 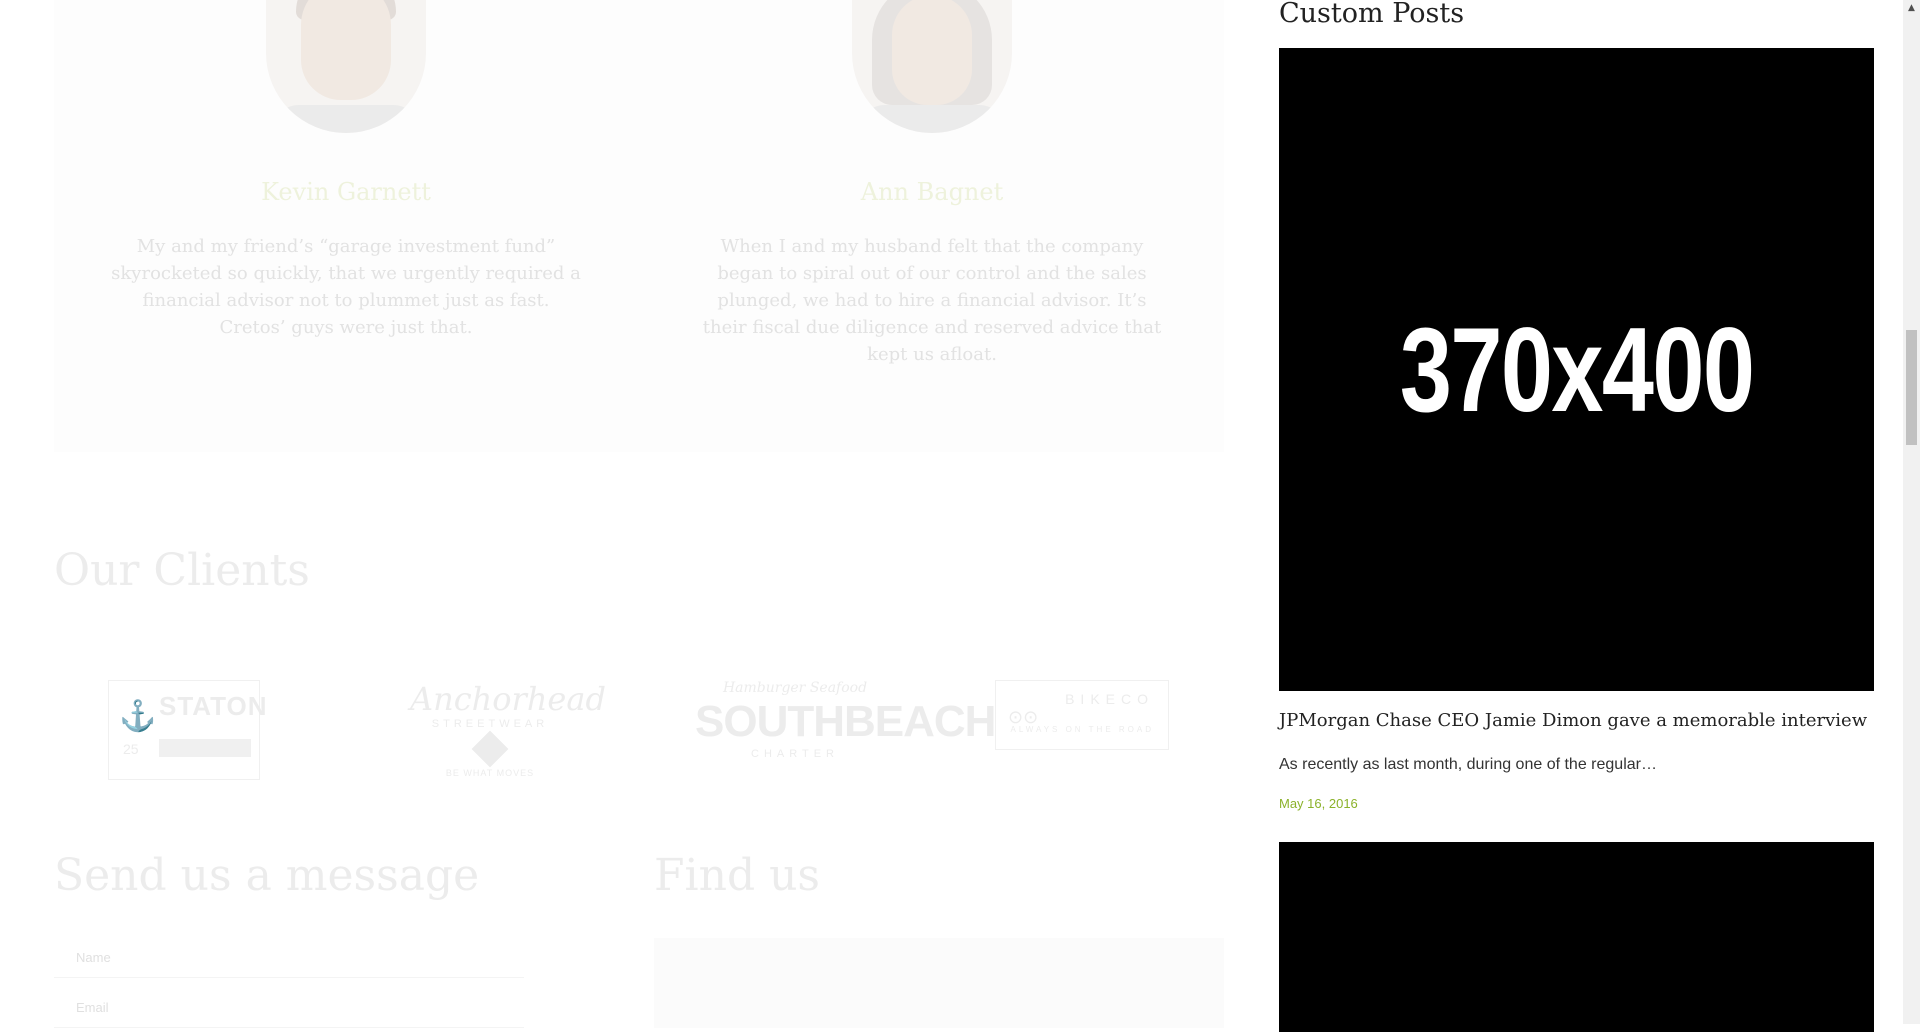 I want to click on client-logo-anchorhead: Anchorhead STREETWEAR BE WHAT MOVES, so click(x=508, y=729).